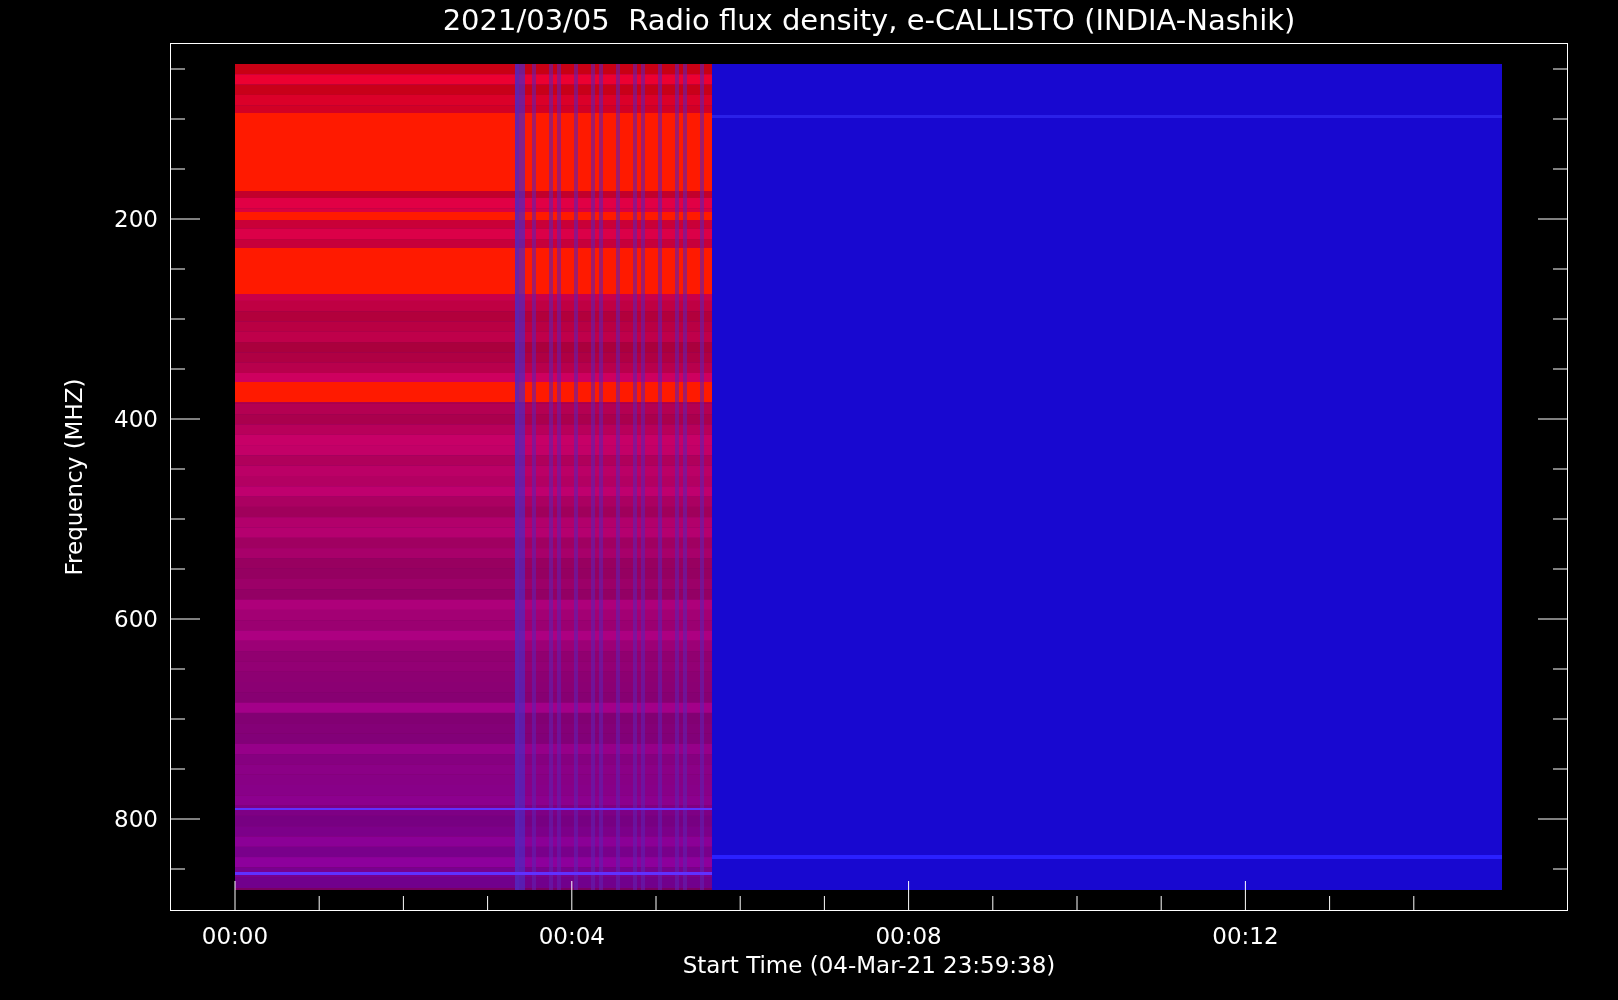 This screenshot has height=1000, width=1618. What do you see at coordinates (1245, 936) in the screenshot?
I see `x-tick-label: 00:12` at bounding box center [1245, 936].